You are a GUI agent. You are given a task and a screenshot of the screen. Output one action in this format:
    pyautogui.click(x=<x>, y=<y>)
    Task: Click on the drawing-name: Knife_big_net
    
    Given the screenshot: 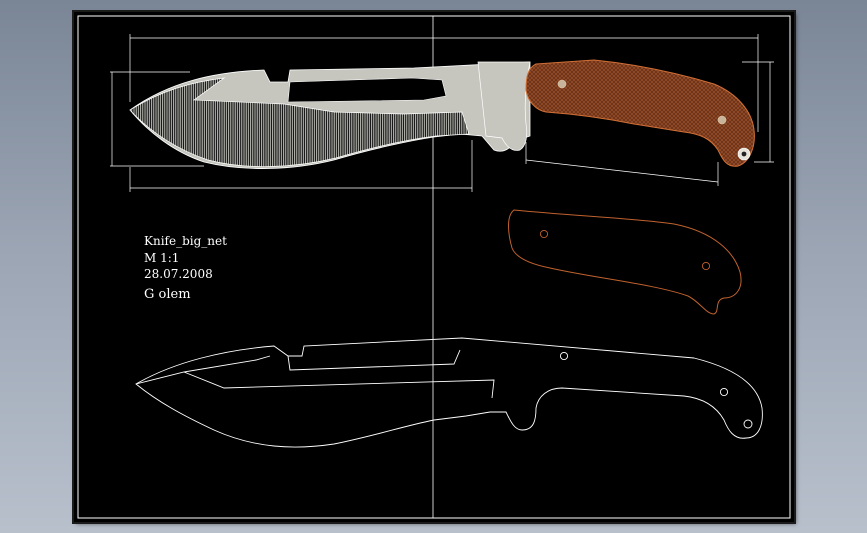 What is the action you would take?
    pyautogui.click(x=185, y=241)
    